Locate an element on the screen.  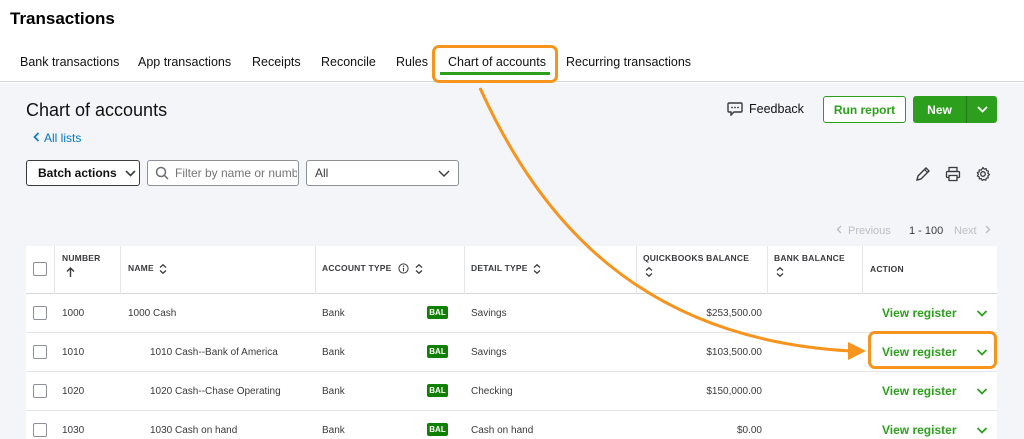
header-qb-balance: QUICKBOOKS BALANCE is located at coordinates (696, 266).